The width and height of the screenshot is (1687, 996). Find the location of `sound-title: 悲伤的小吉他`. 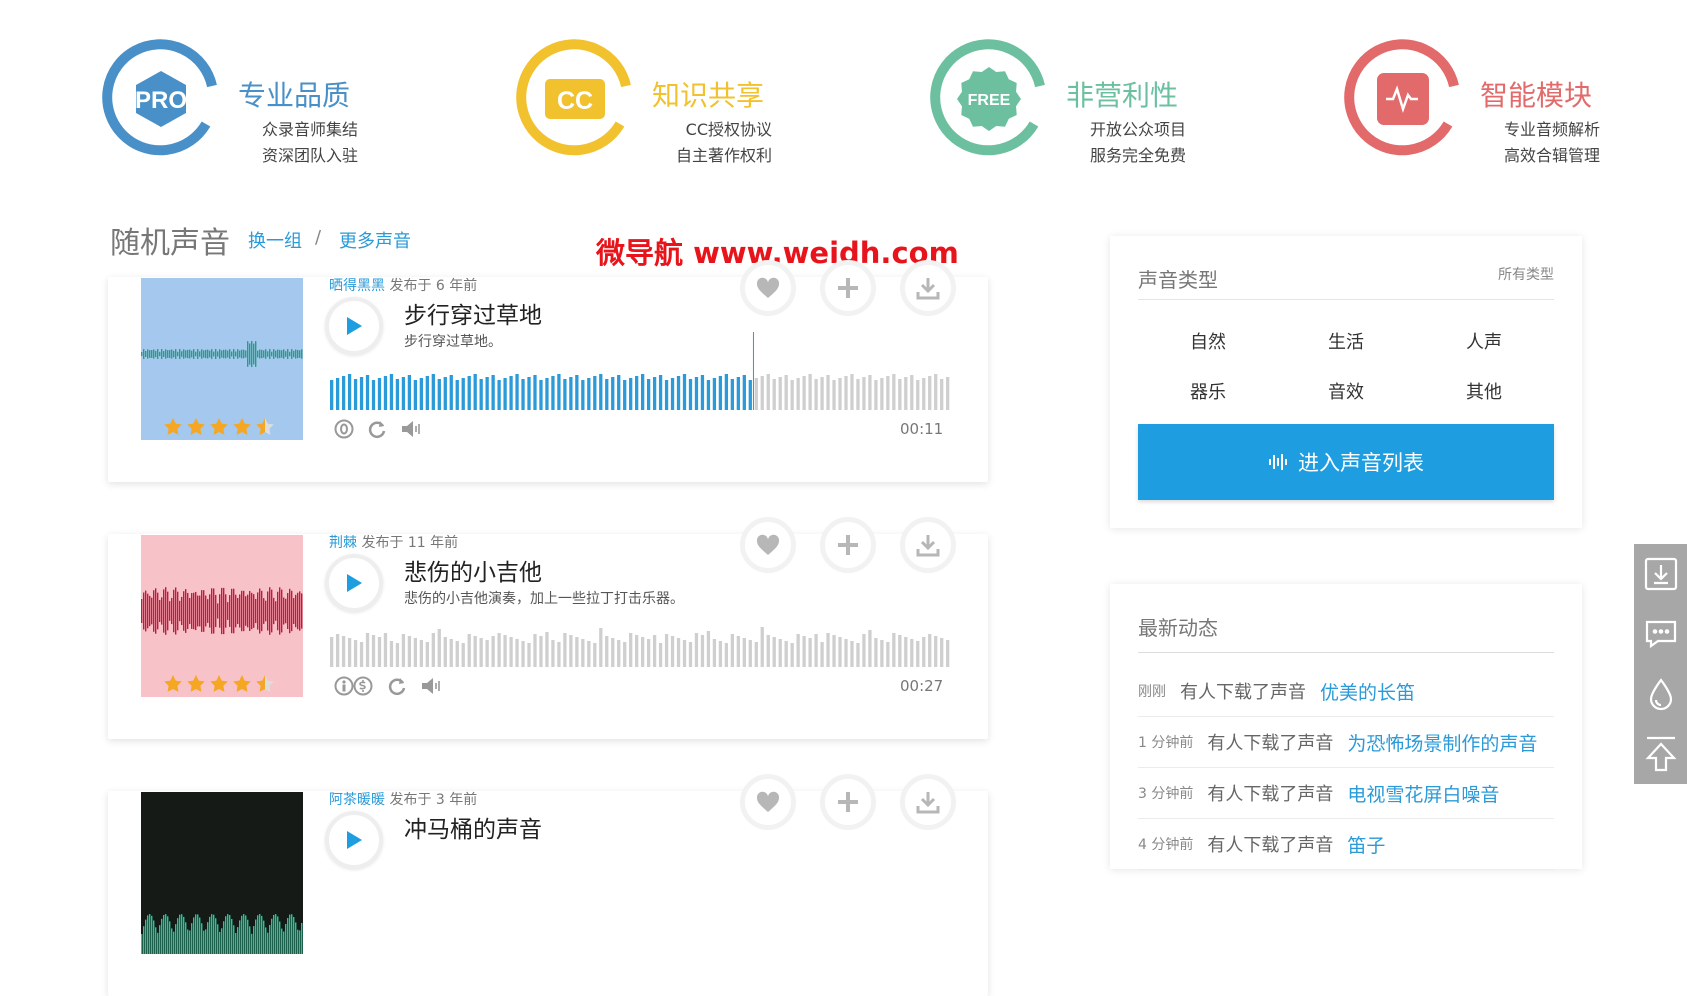

sound-title: 悲伤的小吉他 is located at coordinates (473, 570).